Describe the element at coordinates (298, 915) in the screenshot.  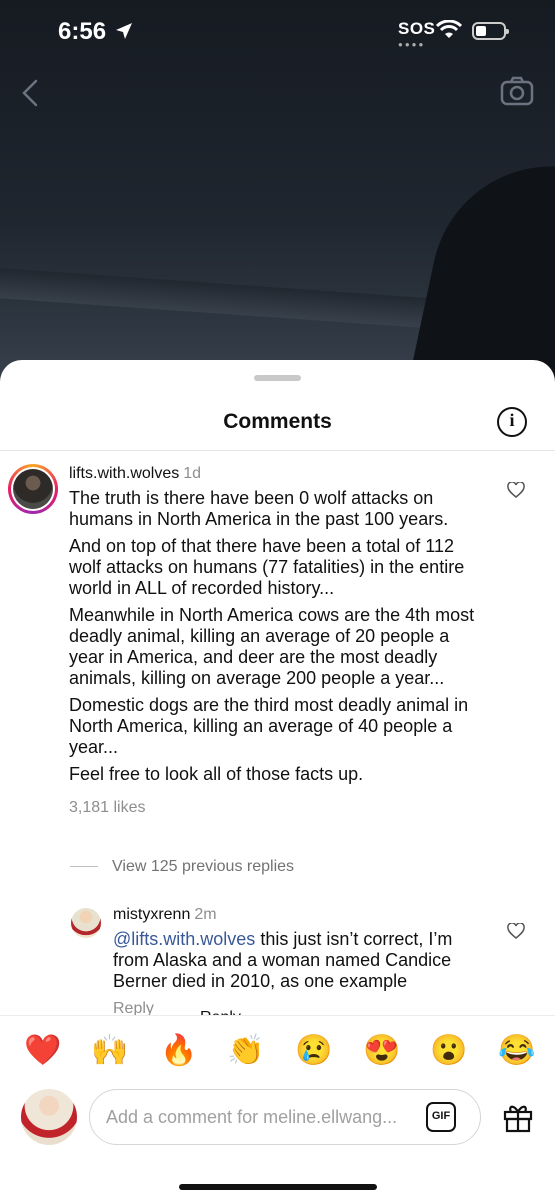
I see `reply-header: mistyxrenn 2m` at that location.